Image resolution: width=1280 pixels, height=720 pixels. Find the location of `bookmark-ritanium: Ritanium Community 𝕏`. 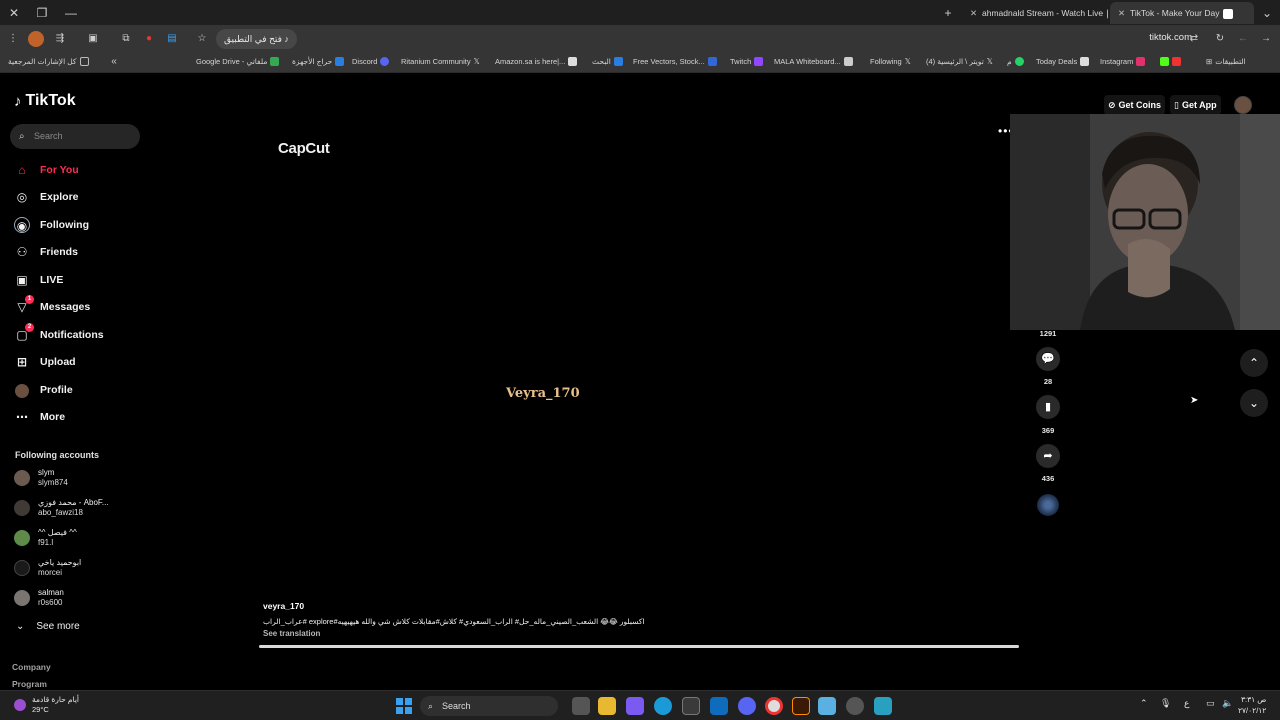

bookmark-ritanium: Ritanium Community 𝕏 is located at coordinates (440, 61).